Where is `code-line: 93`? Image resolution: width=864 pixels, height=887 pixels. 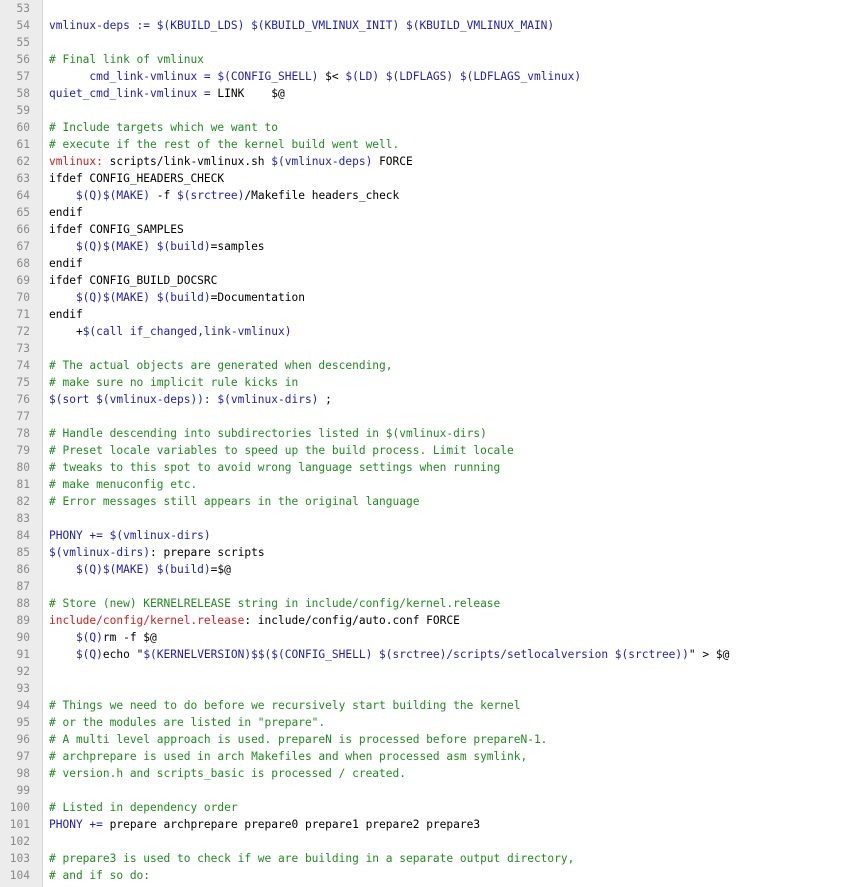
code-line: 93 is located at coordinates (432, 688).